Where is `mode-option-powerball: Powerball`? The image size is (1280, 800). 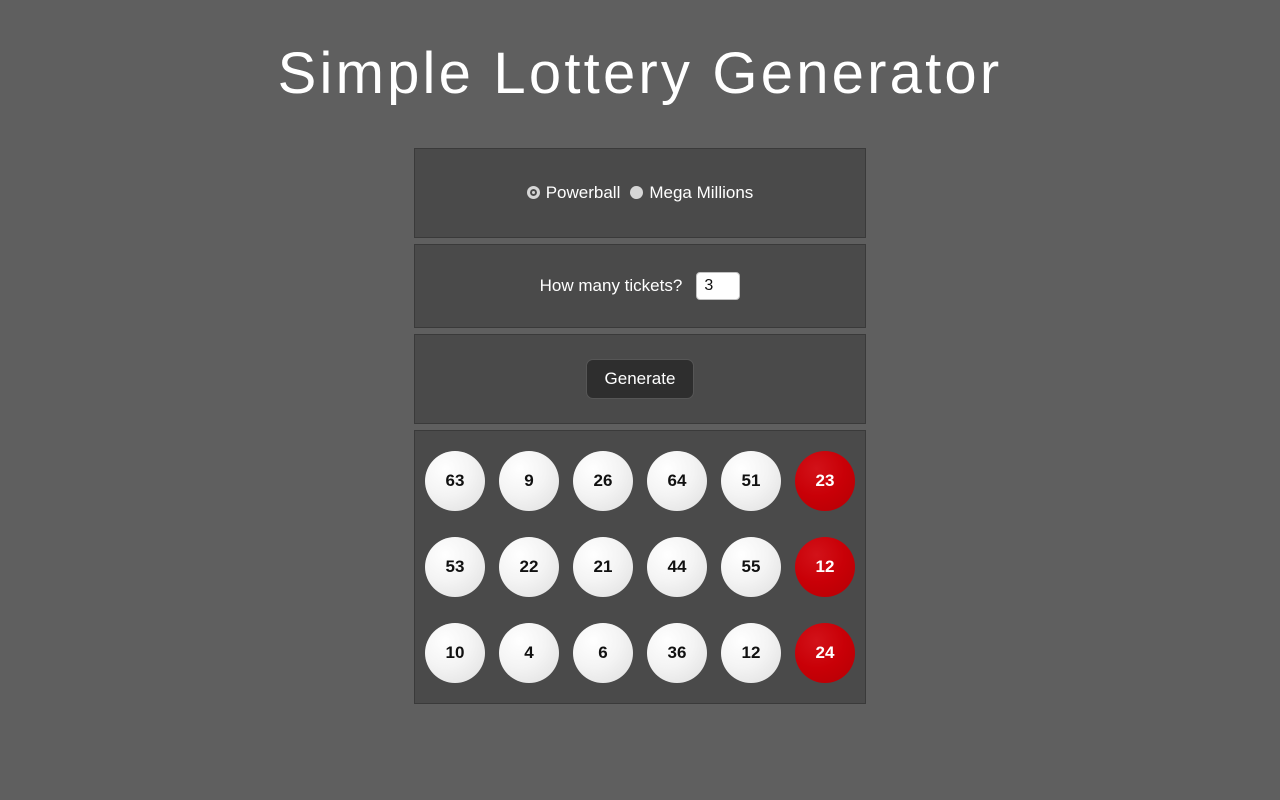 mode-option-powerball: Powerball is located at coordinates (573, 192).